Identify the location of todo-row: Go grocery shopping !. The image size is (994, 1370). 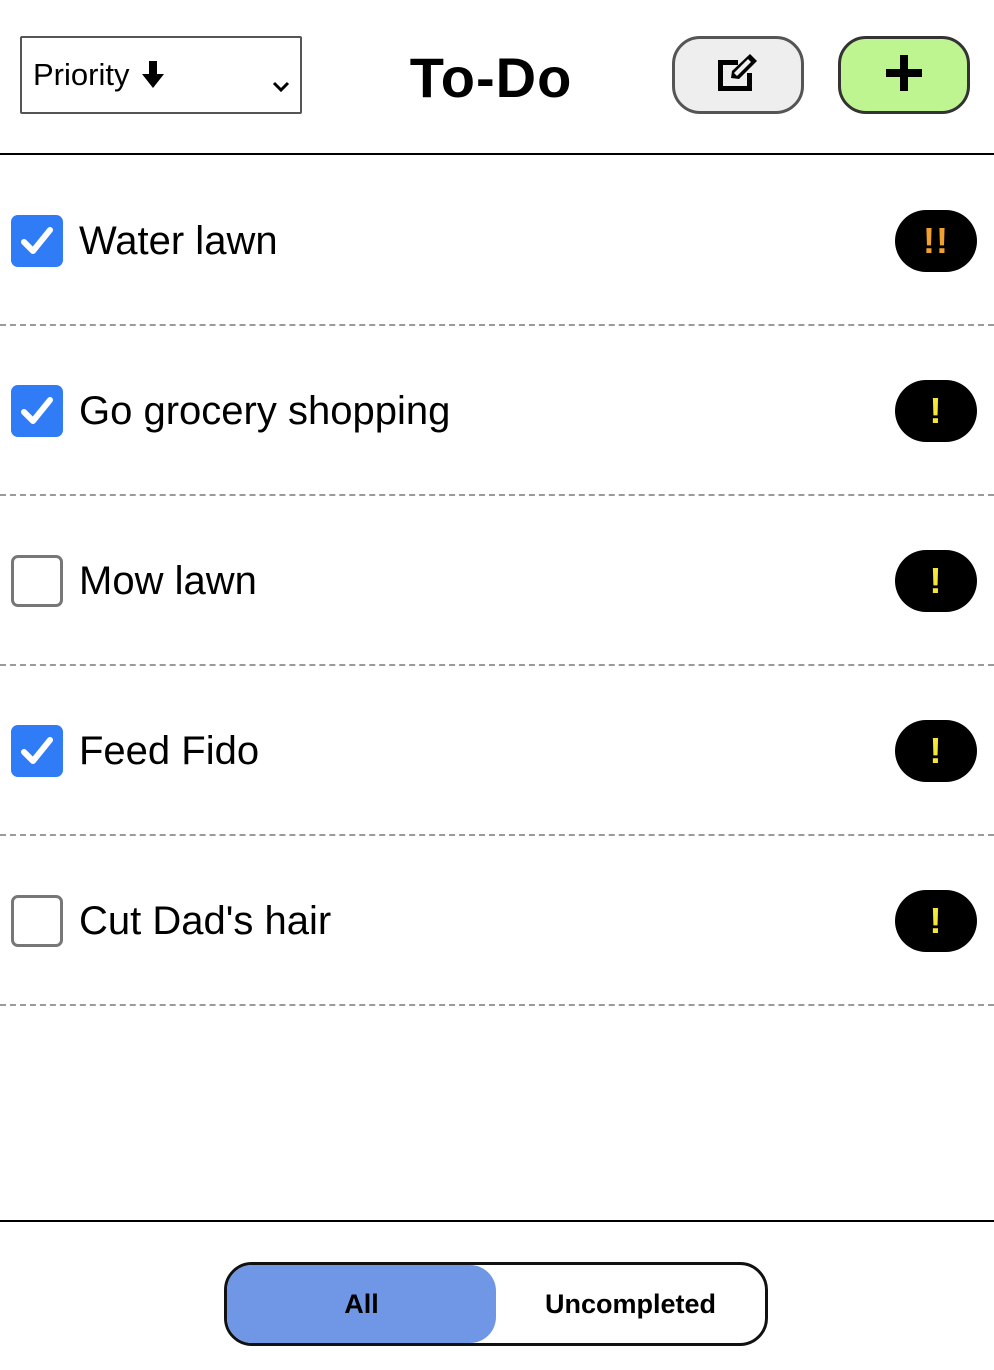
(497, 411).